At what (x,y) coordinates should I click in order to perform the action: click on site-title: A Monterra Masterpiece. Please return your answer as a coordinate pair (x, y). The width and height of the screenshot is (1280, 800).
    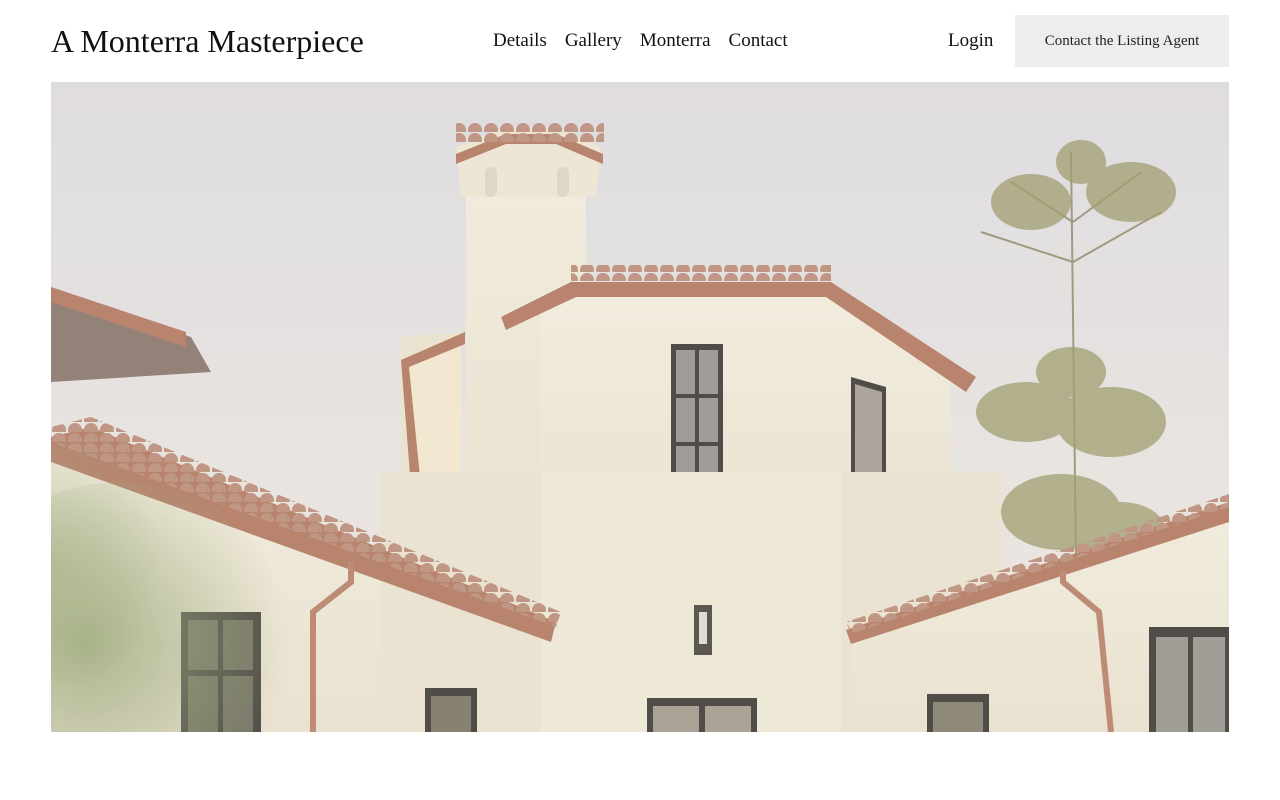
    Looking at the image, I should click on (207, 41).